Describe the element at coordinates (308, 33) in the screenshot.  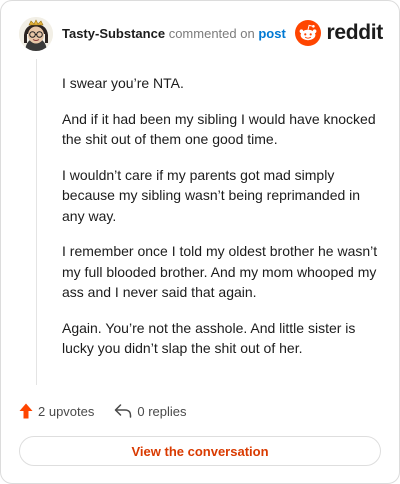
I see `reddit-logo-icon` at that location.